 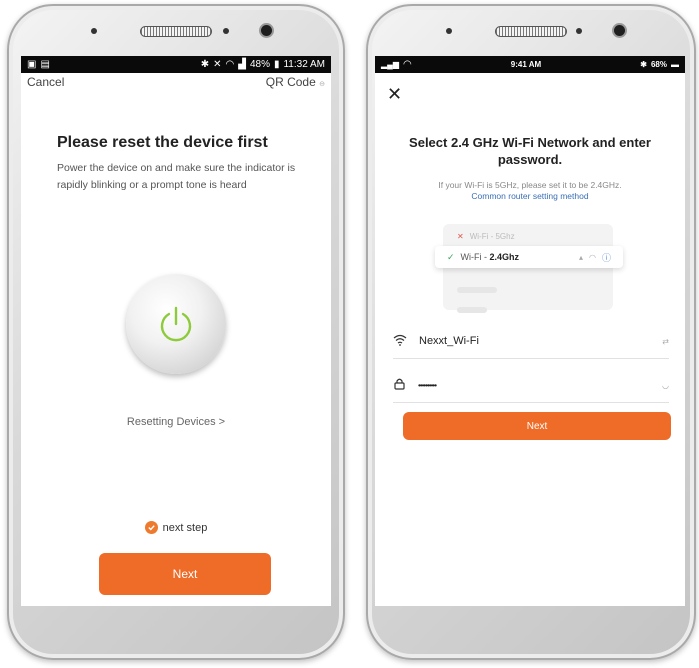 I want to click on clock: 11:32 AM, so click(x=304, y=64).